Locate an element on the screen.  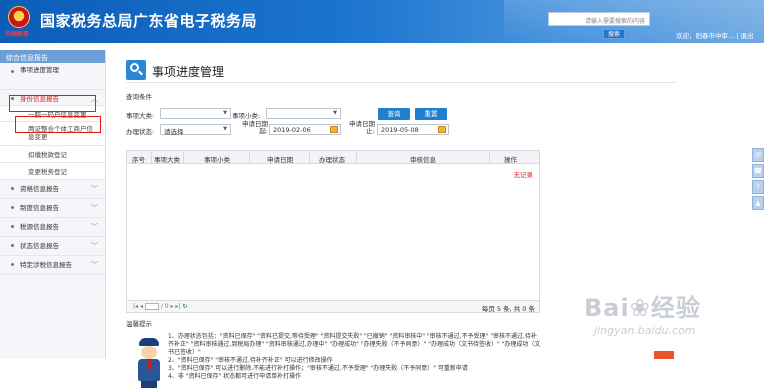
end-date-input: 2019-05-08 is located at coordinates (413, 129).